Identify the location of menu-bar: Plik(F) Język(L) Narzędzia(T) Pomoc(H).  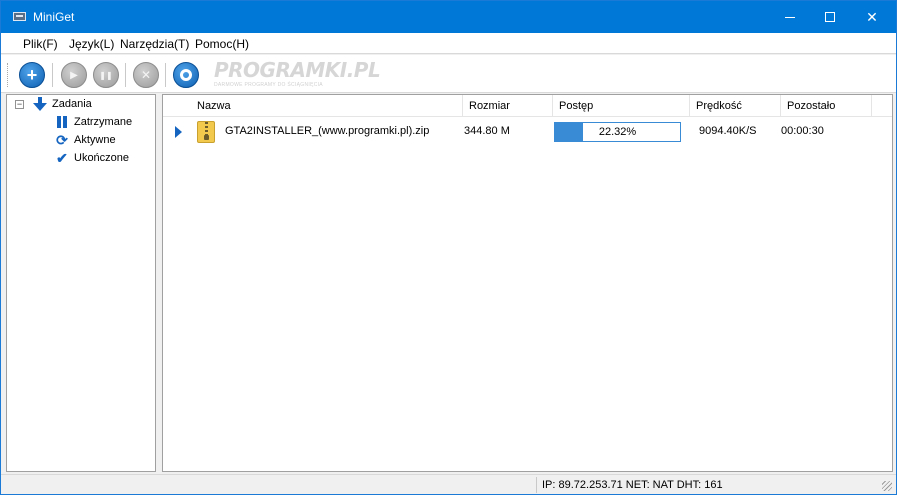
(448, 43).